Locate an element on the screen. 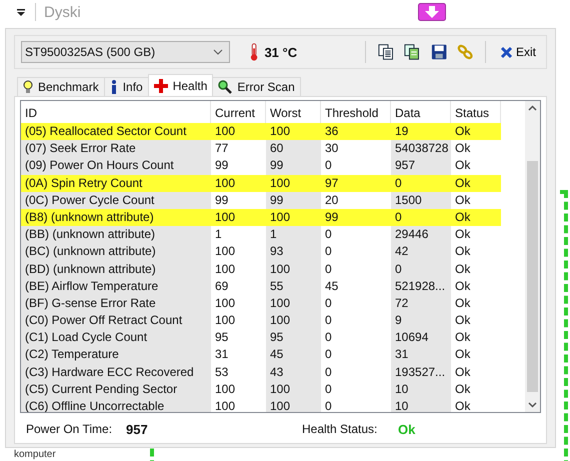  table-cell: (C0) Power Off Retract Count is located at coordinates (116, 321).